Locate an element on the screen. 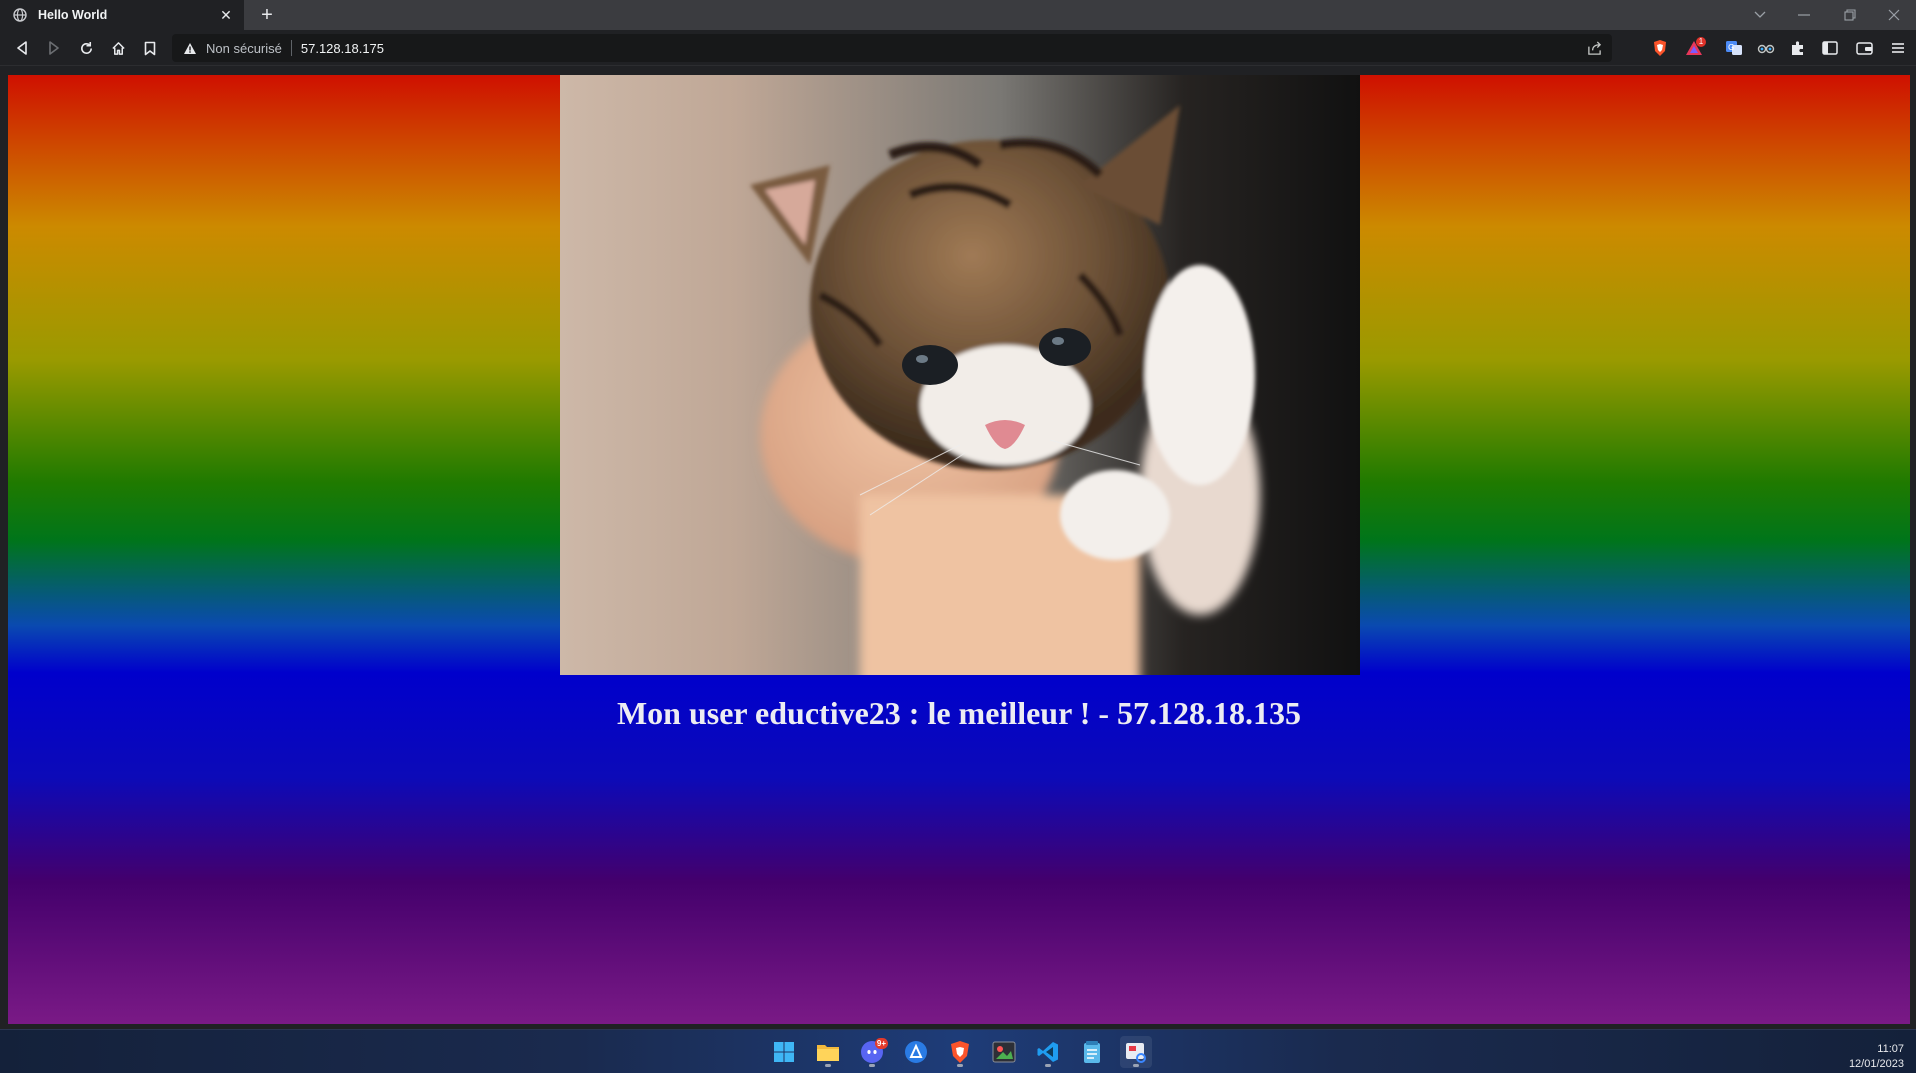 This screenshot has height=1073, width=1916. home-button is located at coordinates (118, 48).